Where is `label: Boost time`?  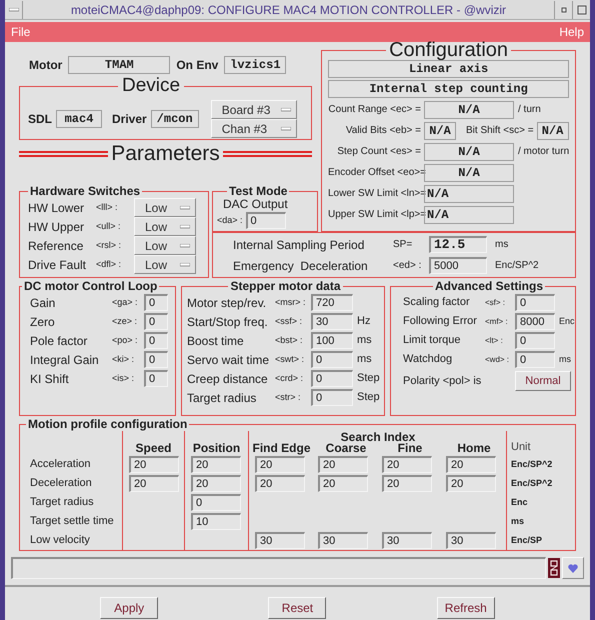
label: Boost time is located at coordinates (216, 341).